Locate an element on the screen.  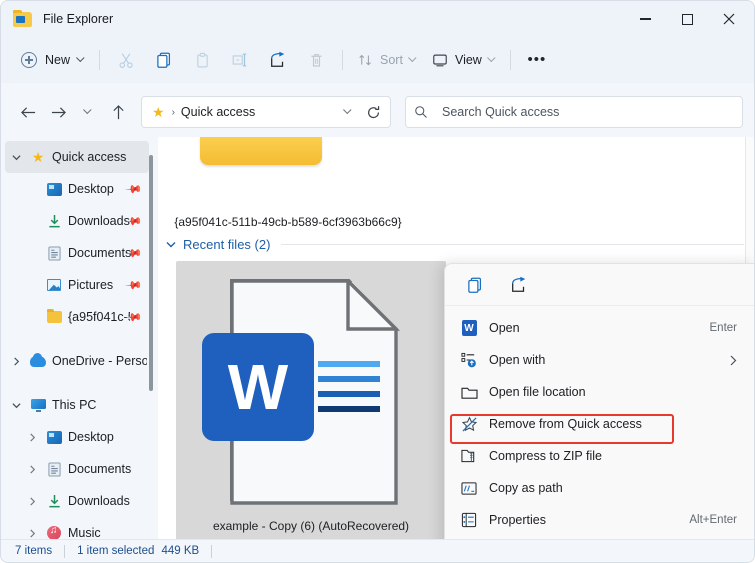
context-item-copy-as-path: Copy as path is located at coordinates (600, 488).